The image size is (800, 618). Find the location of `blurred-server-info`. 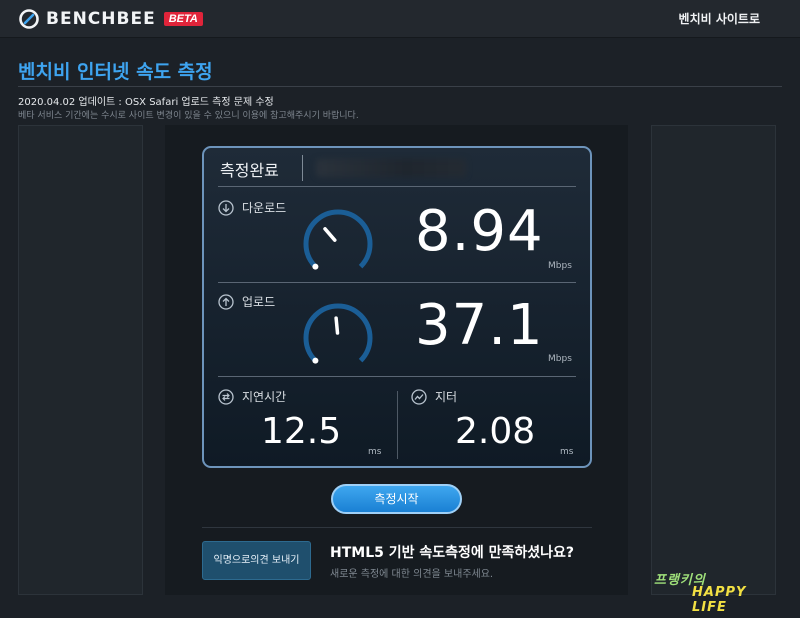

blurred-server-info is located at coordinates (391, 168).